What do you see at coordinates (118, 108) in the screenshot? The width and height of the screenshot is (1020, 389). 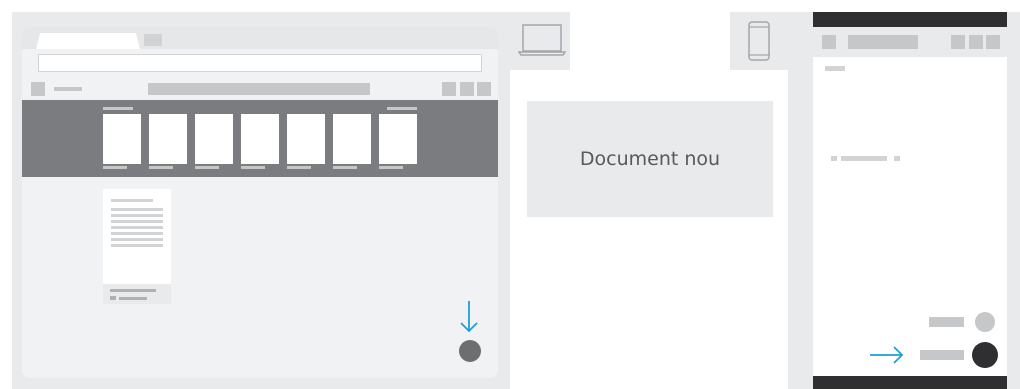 I see `template-strip-label` at bounding box center [118, 108].